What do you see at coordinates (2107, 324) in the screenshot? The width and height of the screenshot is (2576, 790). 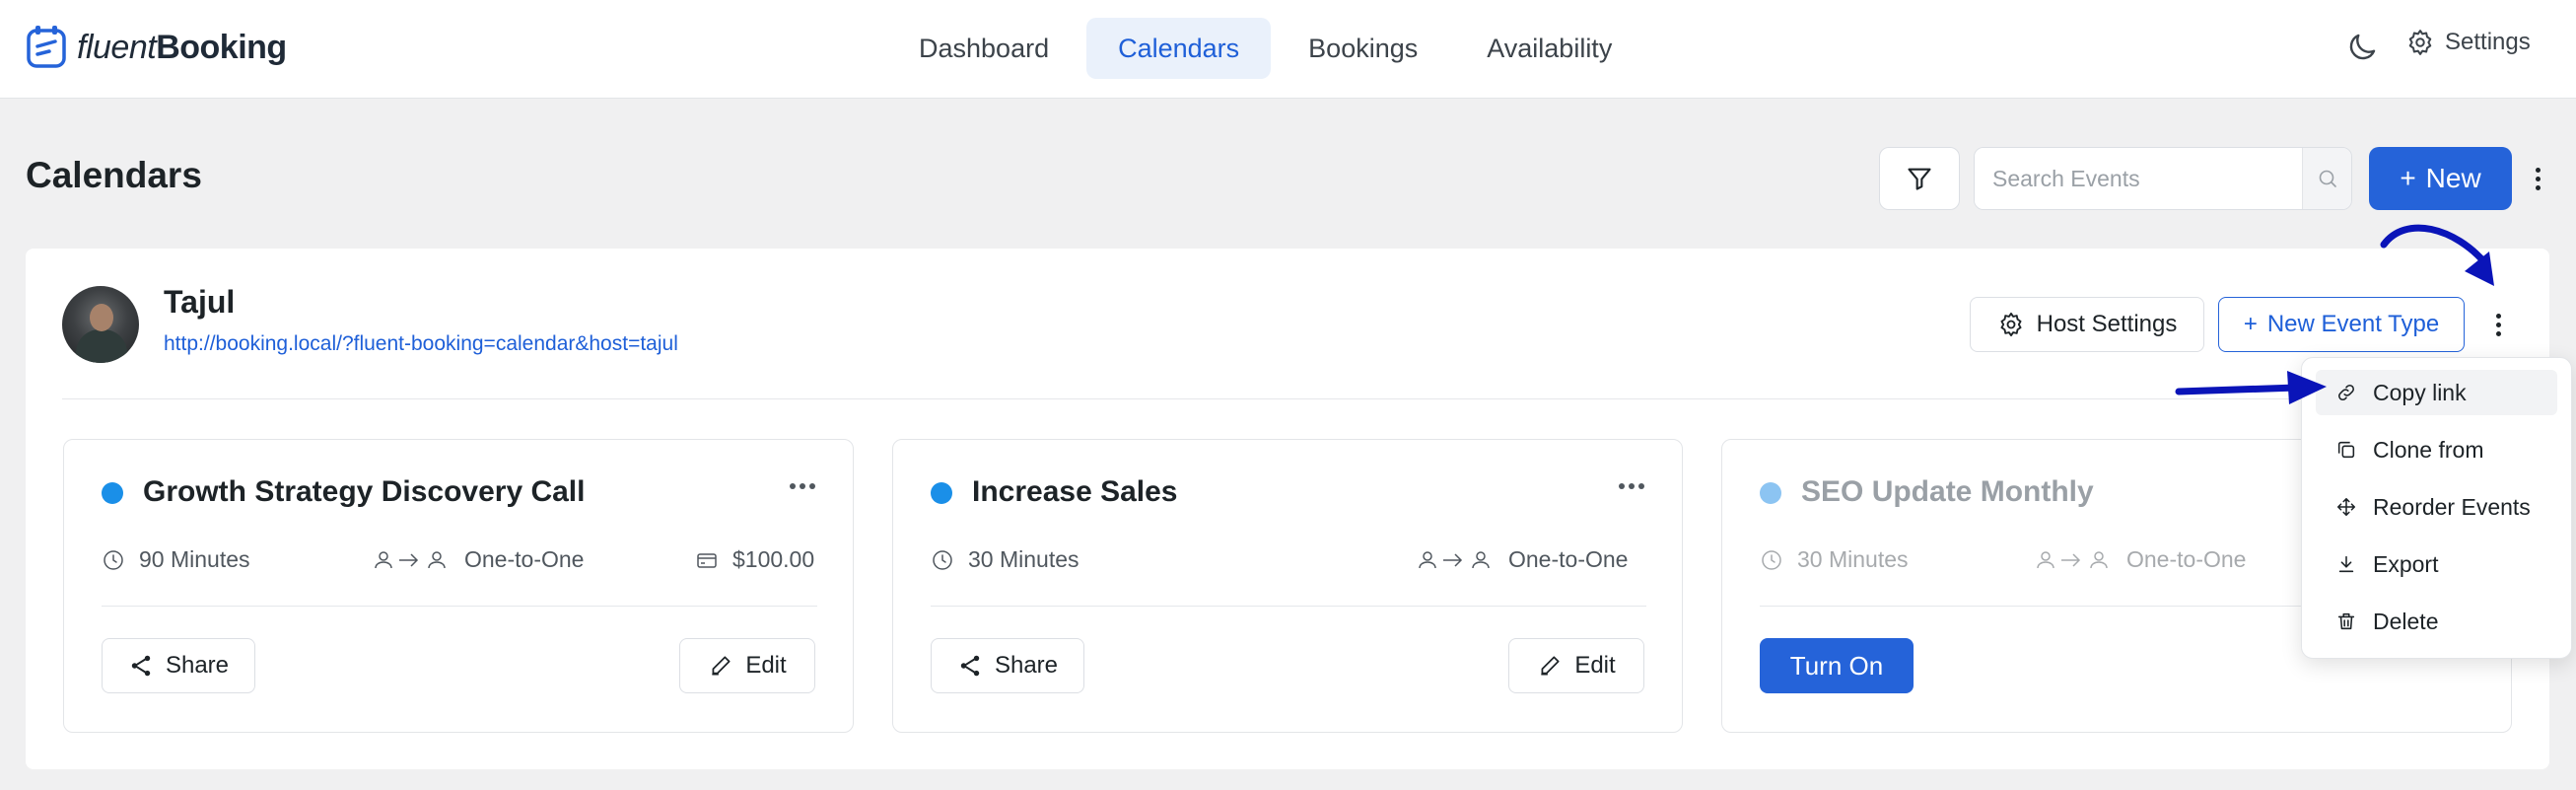 I see `host-settings-label: Host Settings` at bounding box center [2107, 324].